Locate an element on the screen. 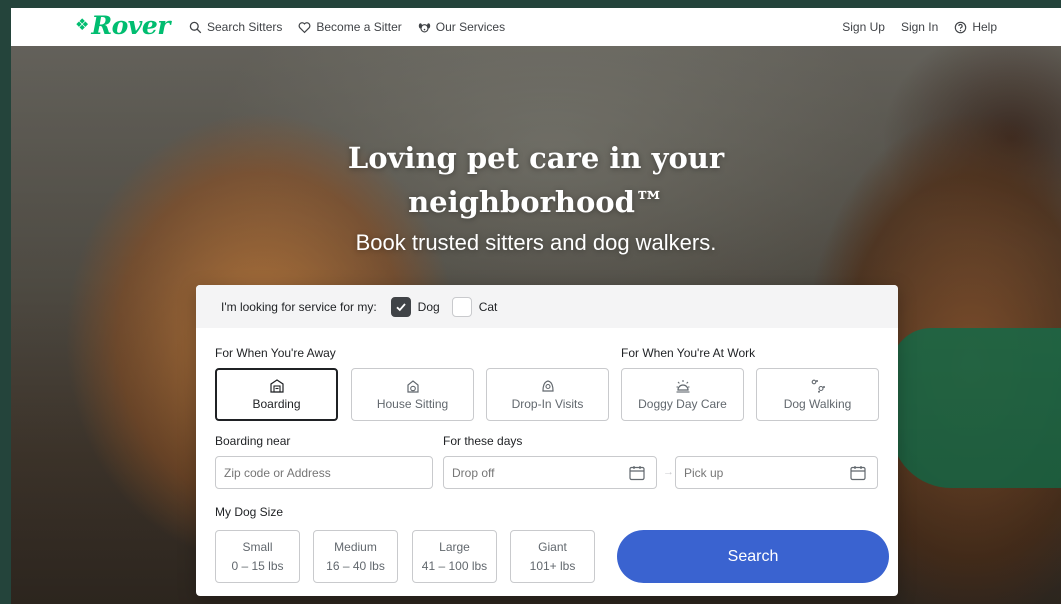 This screenshot has height=604, width=1061. service-drop-in-visits: Drop-In Visits is located at coordinates (547, 394).